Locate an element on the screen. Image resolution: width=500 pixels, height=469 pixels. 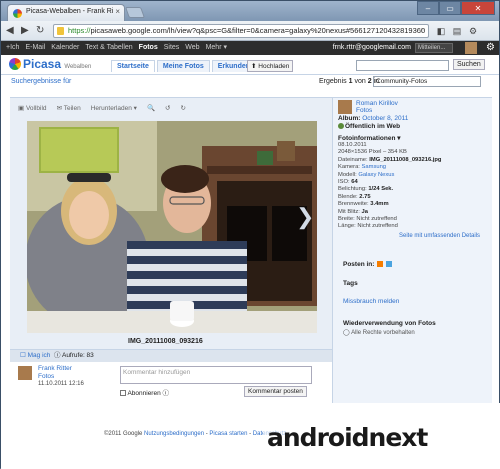
settings-gear-icon: ⚙ is located at coordinates (490, 48).